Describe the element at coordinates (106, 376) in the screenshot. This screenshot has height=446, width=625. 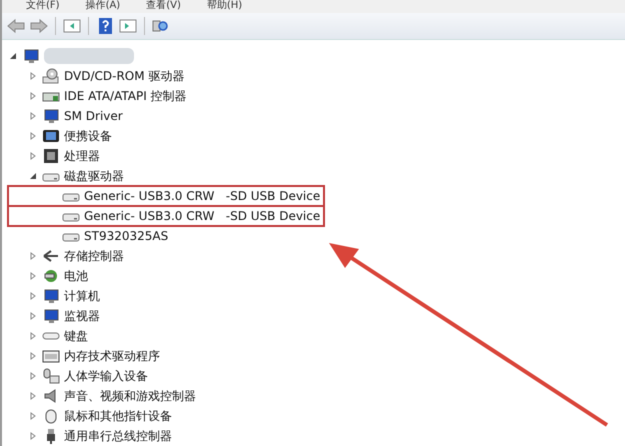
I see `tree-item: 人体学输入设备` at that location.